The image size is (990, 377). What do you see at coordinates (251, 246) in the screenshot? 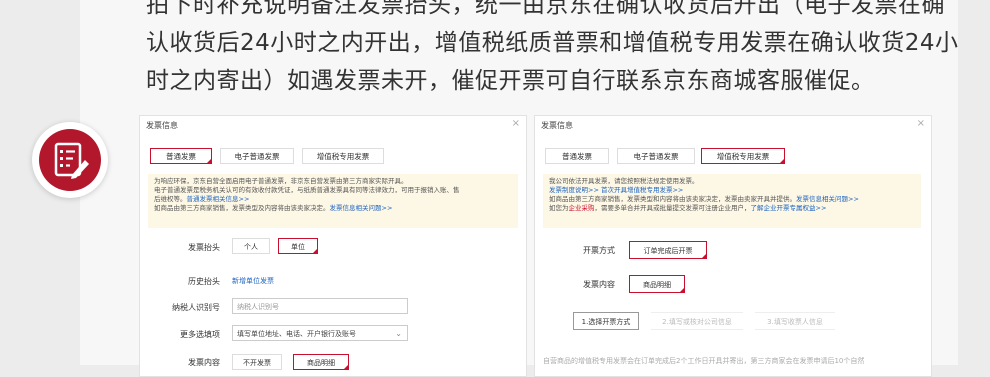
I see `header-personal-option: 个人` at bounding box center [251, 246].